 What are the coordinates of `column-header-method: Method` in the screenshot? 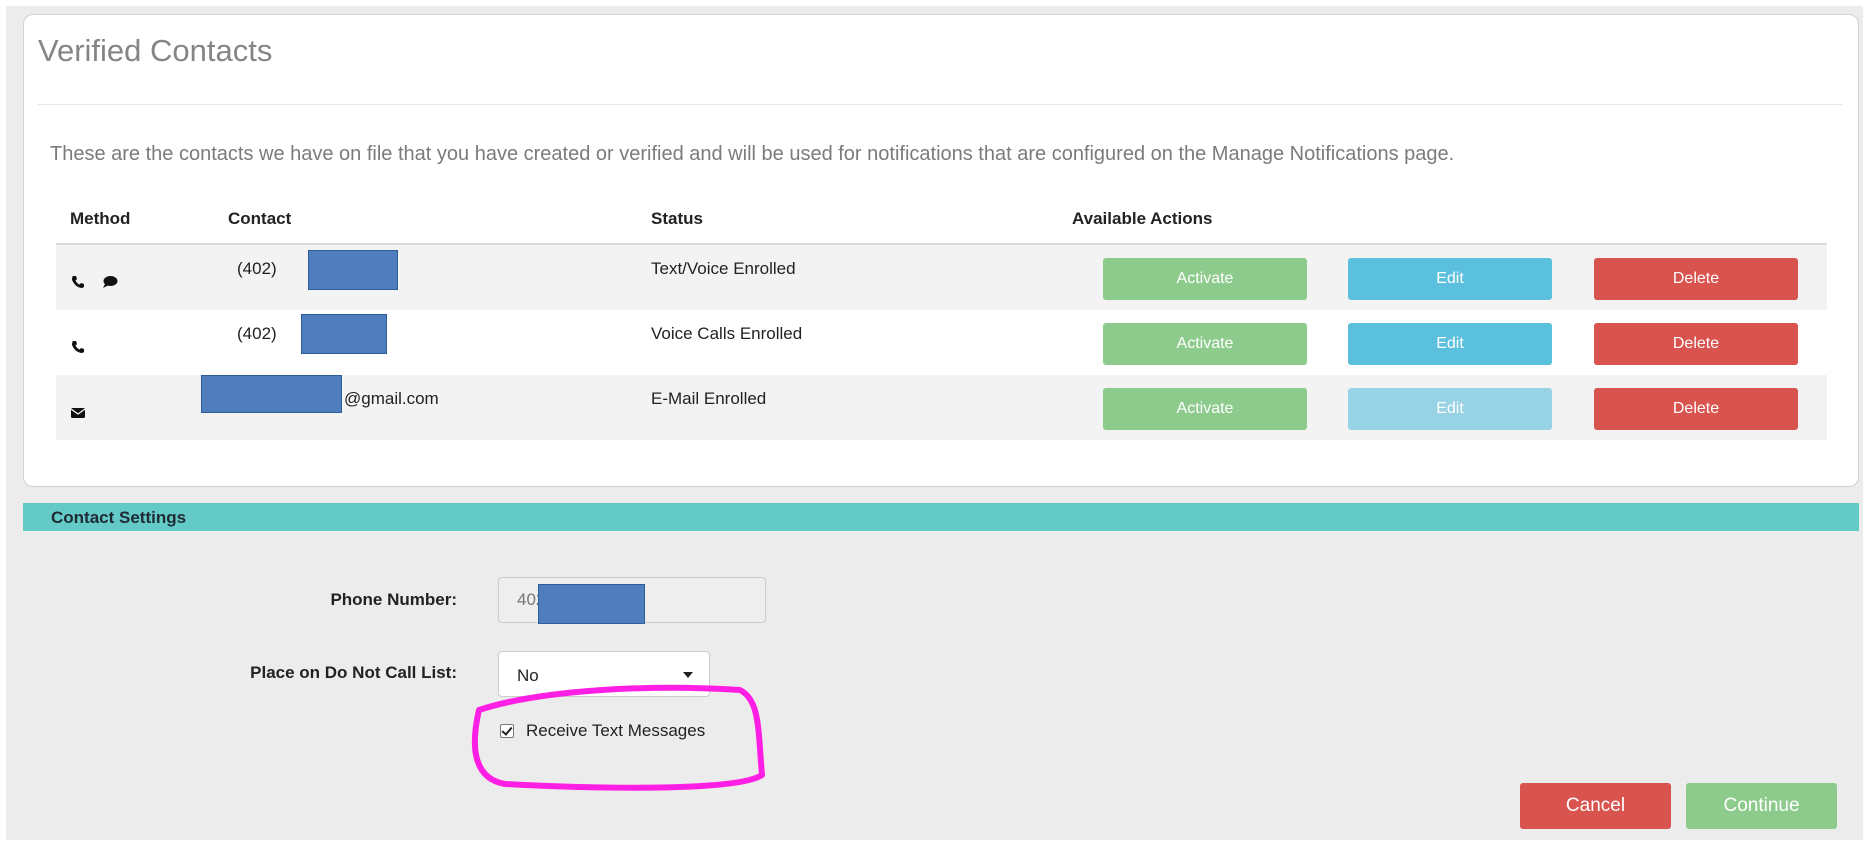 It's located at (100, 218).